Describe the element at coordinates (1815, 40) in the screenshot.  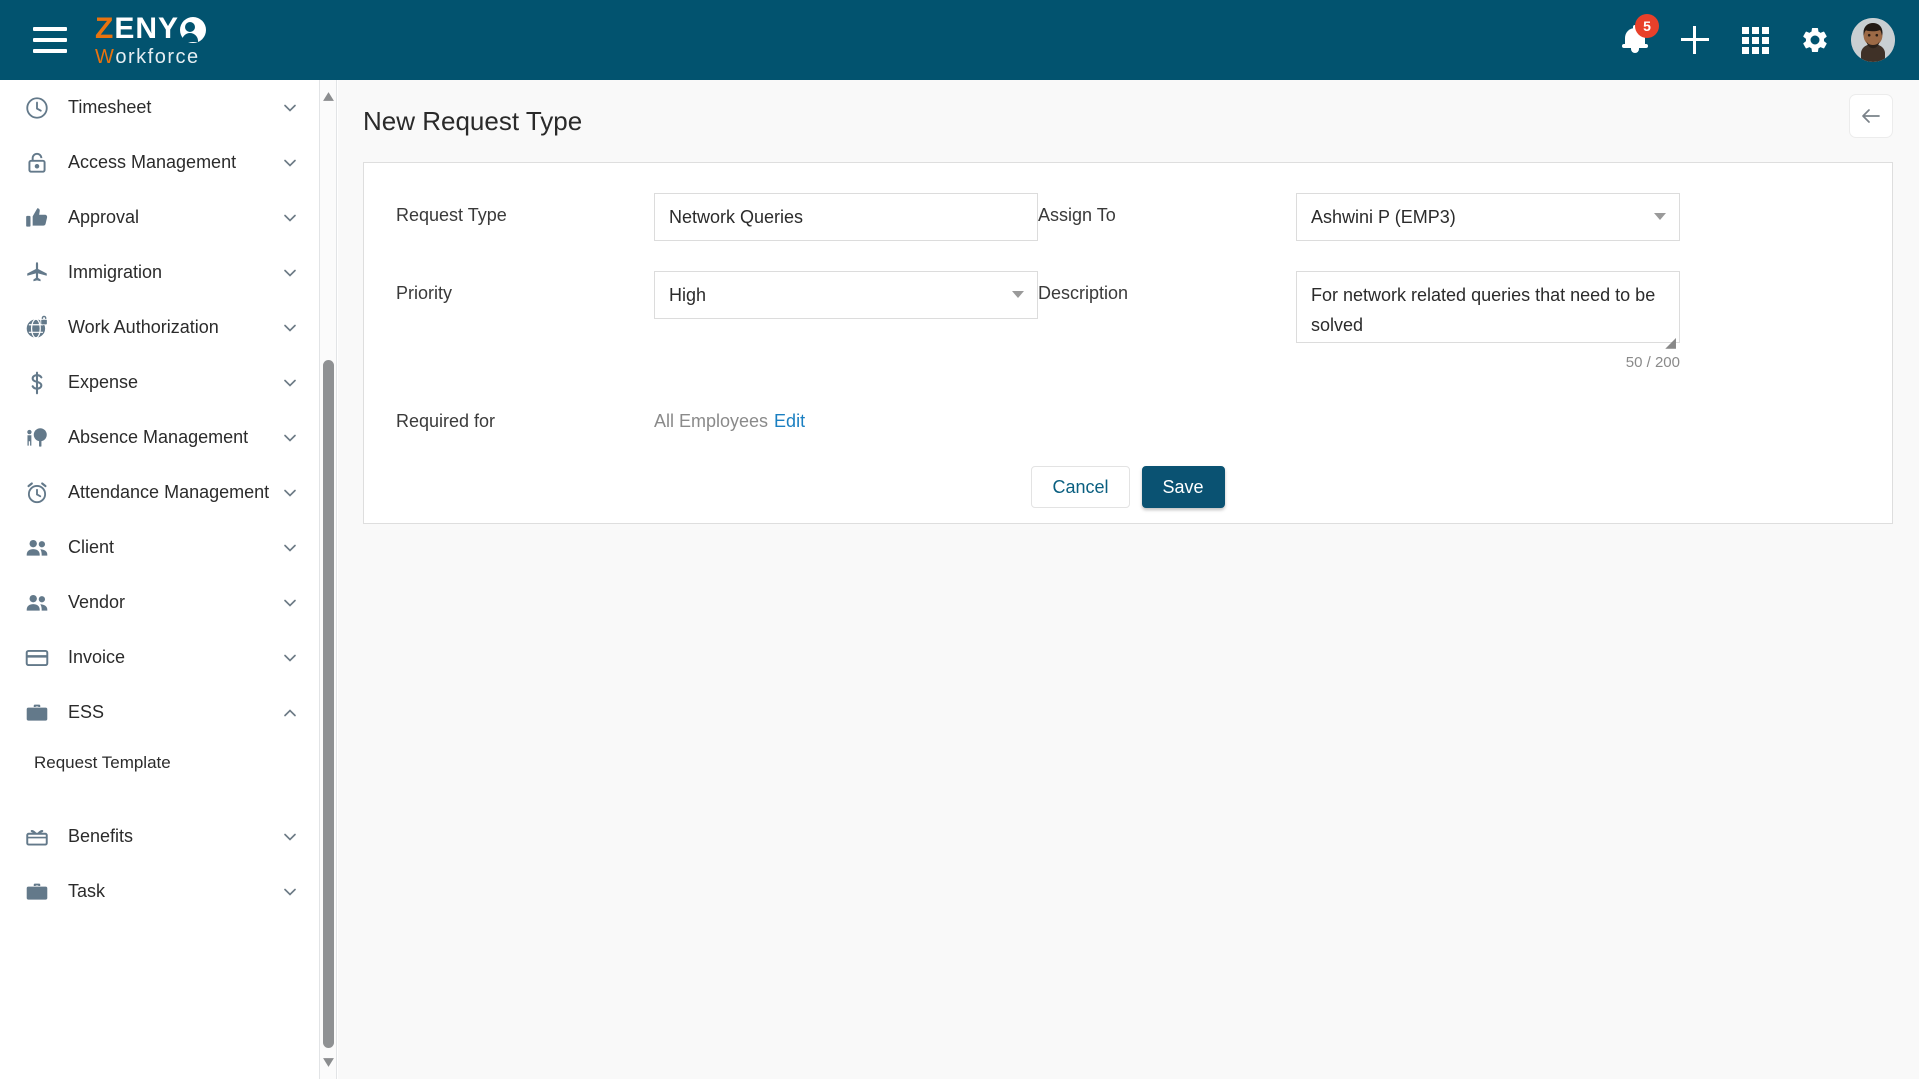
I see `settings-button` at that location.